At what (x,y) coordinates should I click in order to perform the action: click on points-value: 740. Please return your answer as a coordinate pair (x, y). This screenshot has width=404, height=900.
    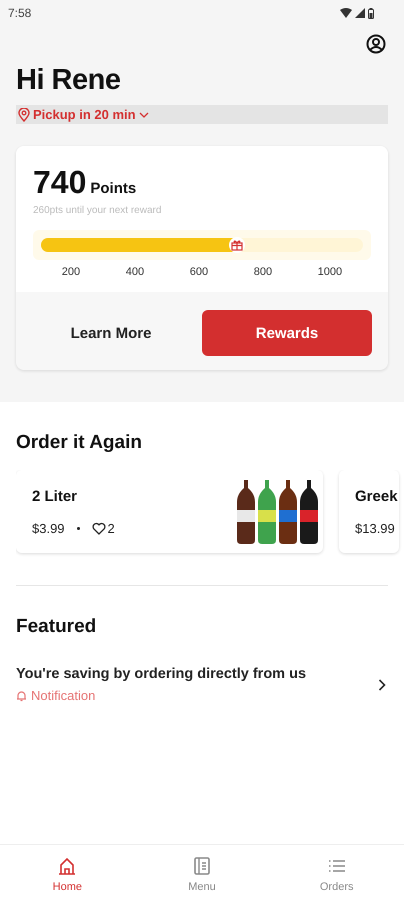
    Looking at the image, I should click on (59, 182).